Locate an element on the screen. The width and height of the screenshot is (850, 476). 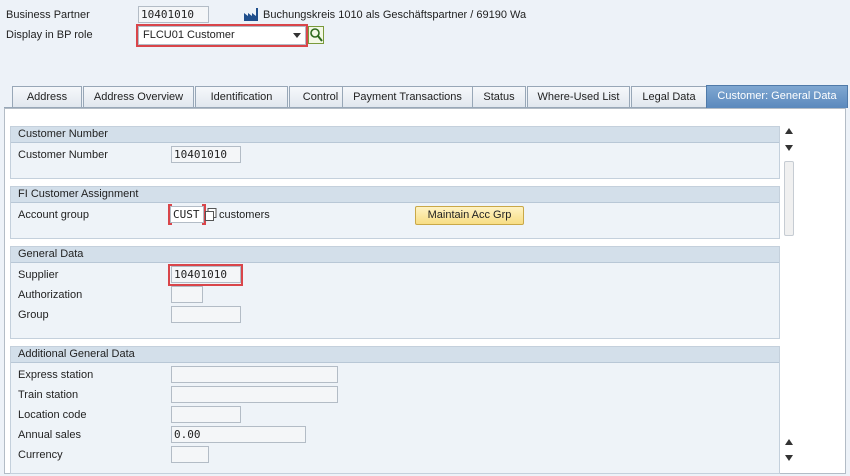
section-header: Customer Number is located at coordinates (395, 135).